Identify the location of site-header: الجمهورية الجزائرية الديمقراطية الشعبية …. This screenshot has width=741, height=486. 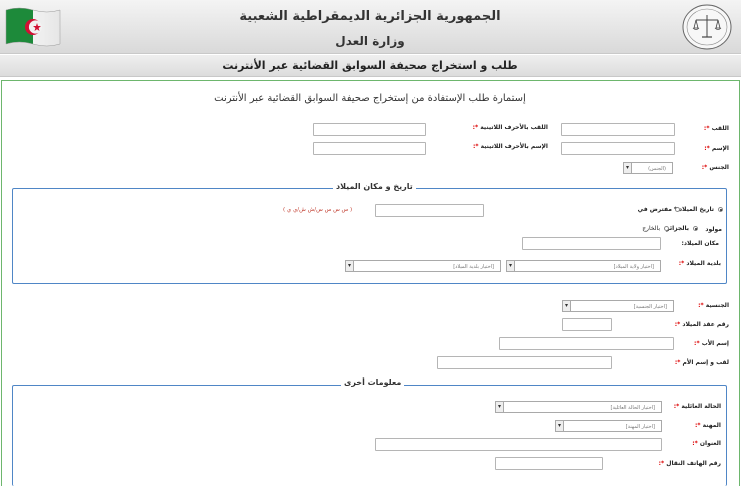
(370, 27).